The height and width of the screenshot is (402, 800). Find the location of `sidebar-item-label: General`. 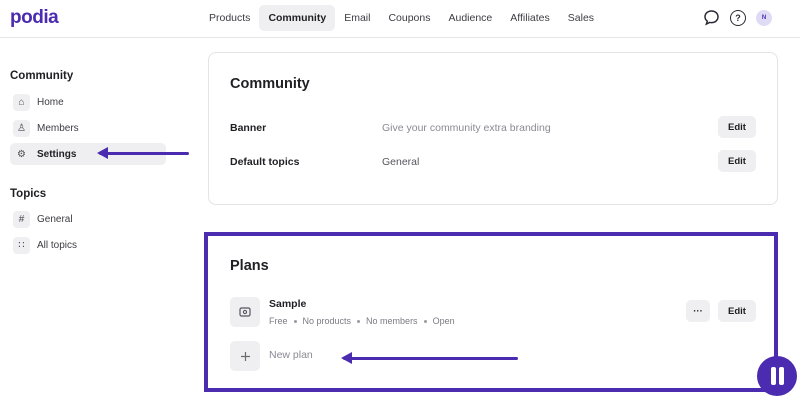

sidebar-item-label: General is located at coordinates (55, 219).